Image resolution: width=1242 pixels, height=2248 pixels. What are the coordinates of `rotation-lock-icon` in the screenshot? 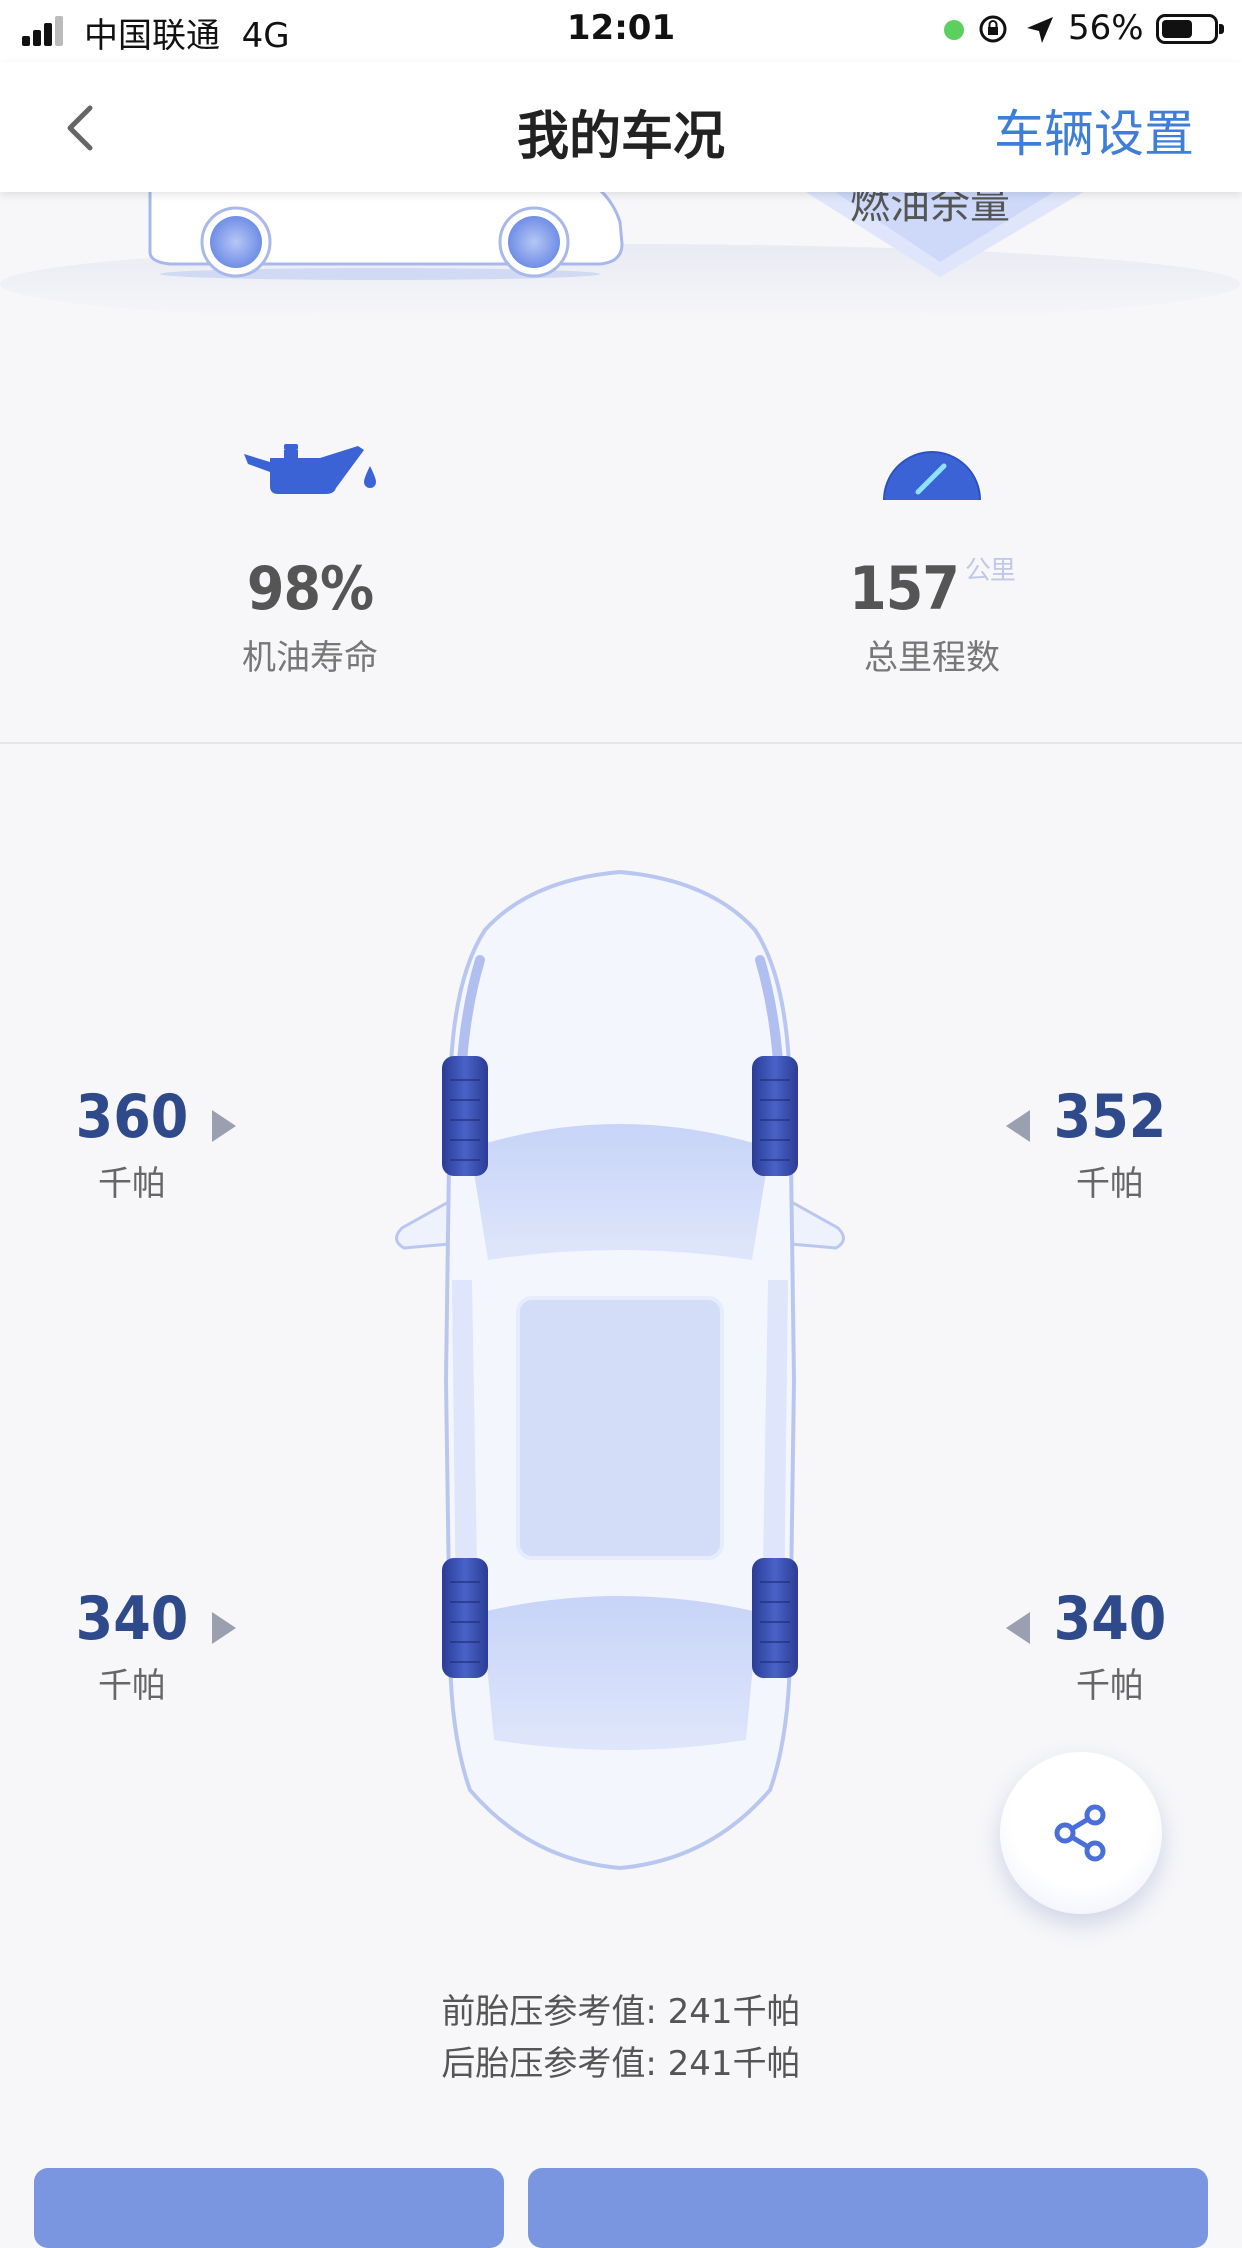 It's located at (993, 29).